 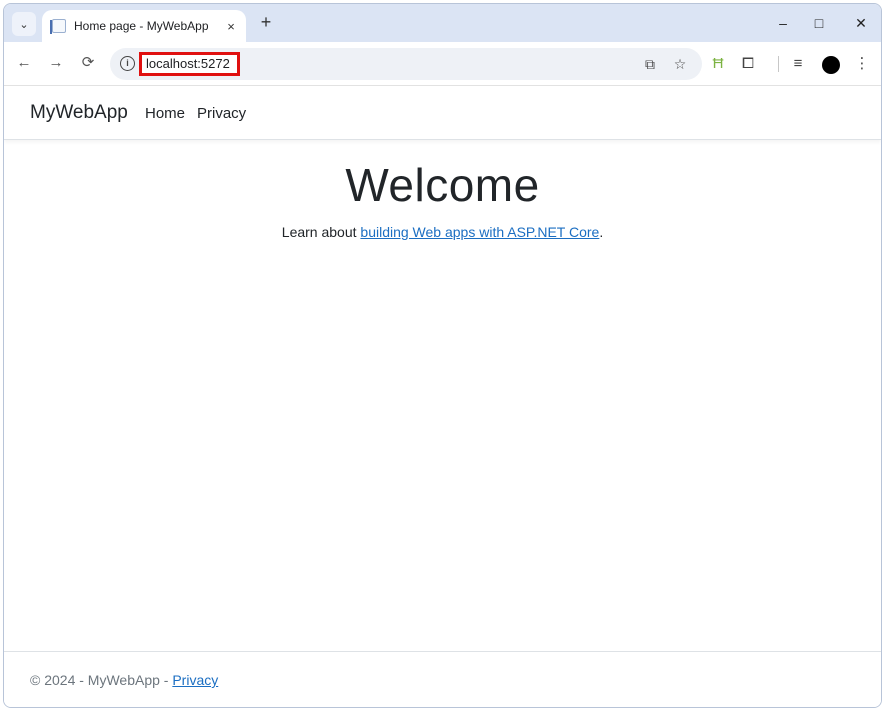 What do you see at coordinates (231, 26) in the screenshot?
I see `close-tab-icon: ×` at bounding box center [231, 26].